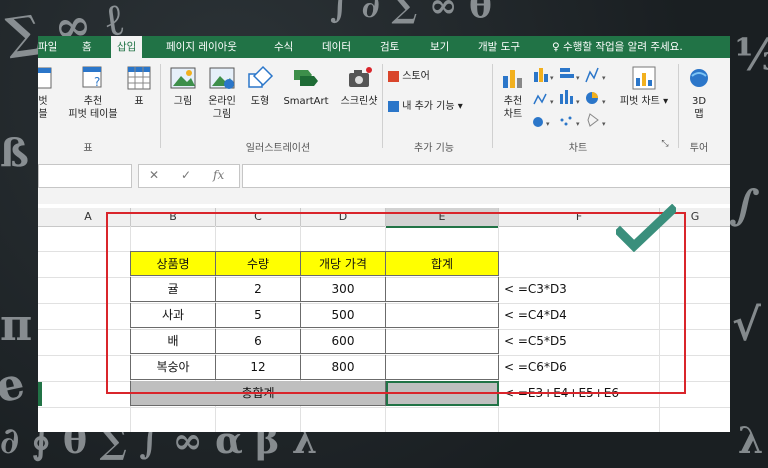 This screenshot has height=468, width=768. What do you see at coordinates (578, 148) in the screenshot?
I see `charts-group-label: 차트` at bounding box center [578, 148].